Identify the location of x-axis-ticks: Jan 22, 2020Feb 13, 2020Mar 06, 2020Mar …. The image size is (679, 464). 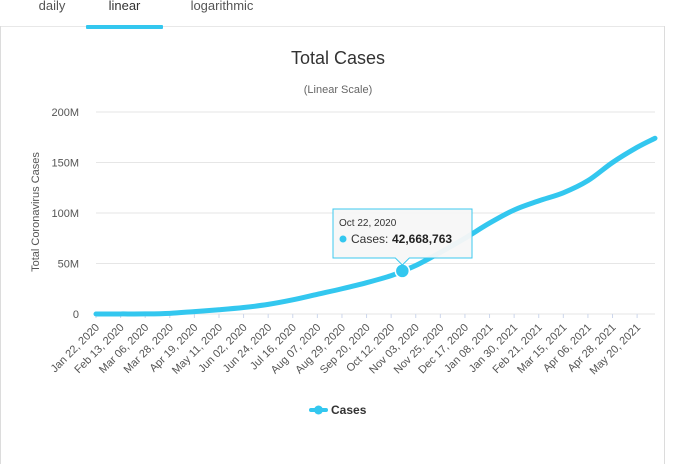
(346, 345).